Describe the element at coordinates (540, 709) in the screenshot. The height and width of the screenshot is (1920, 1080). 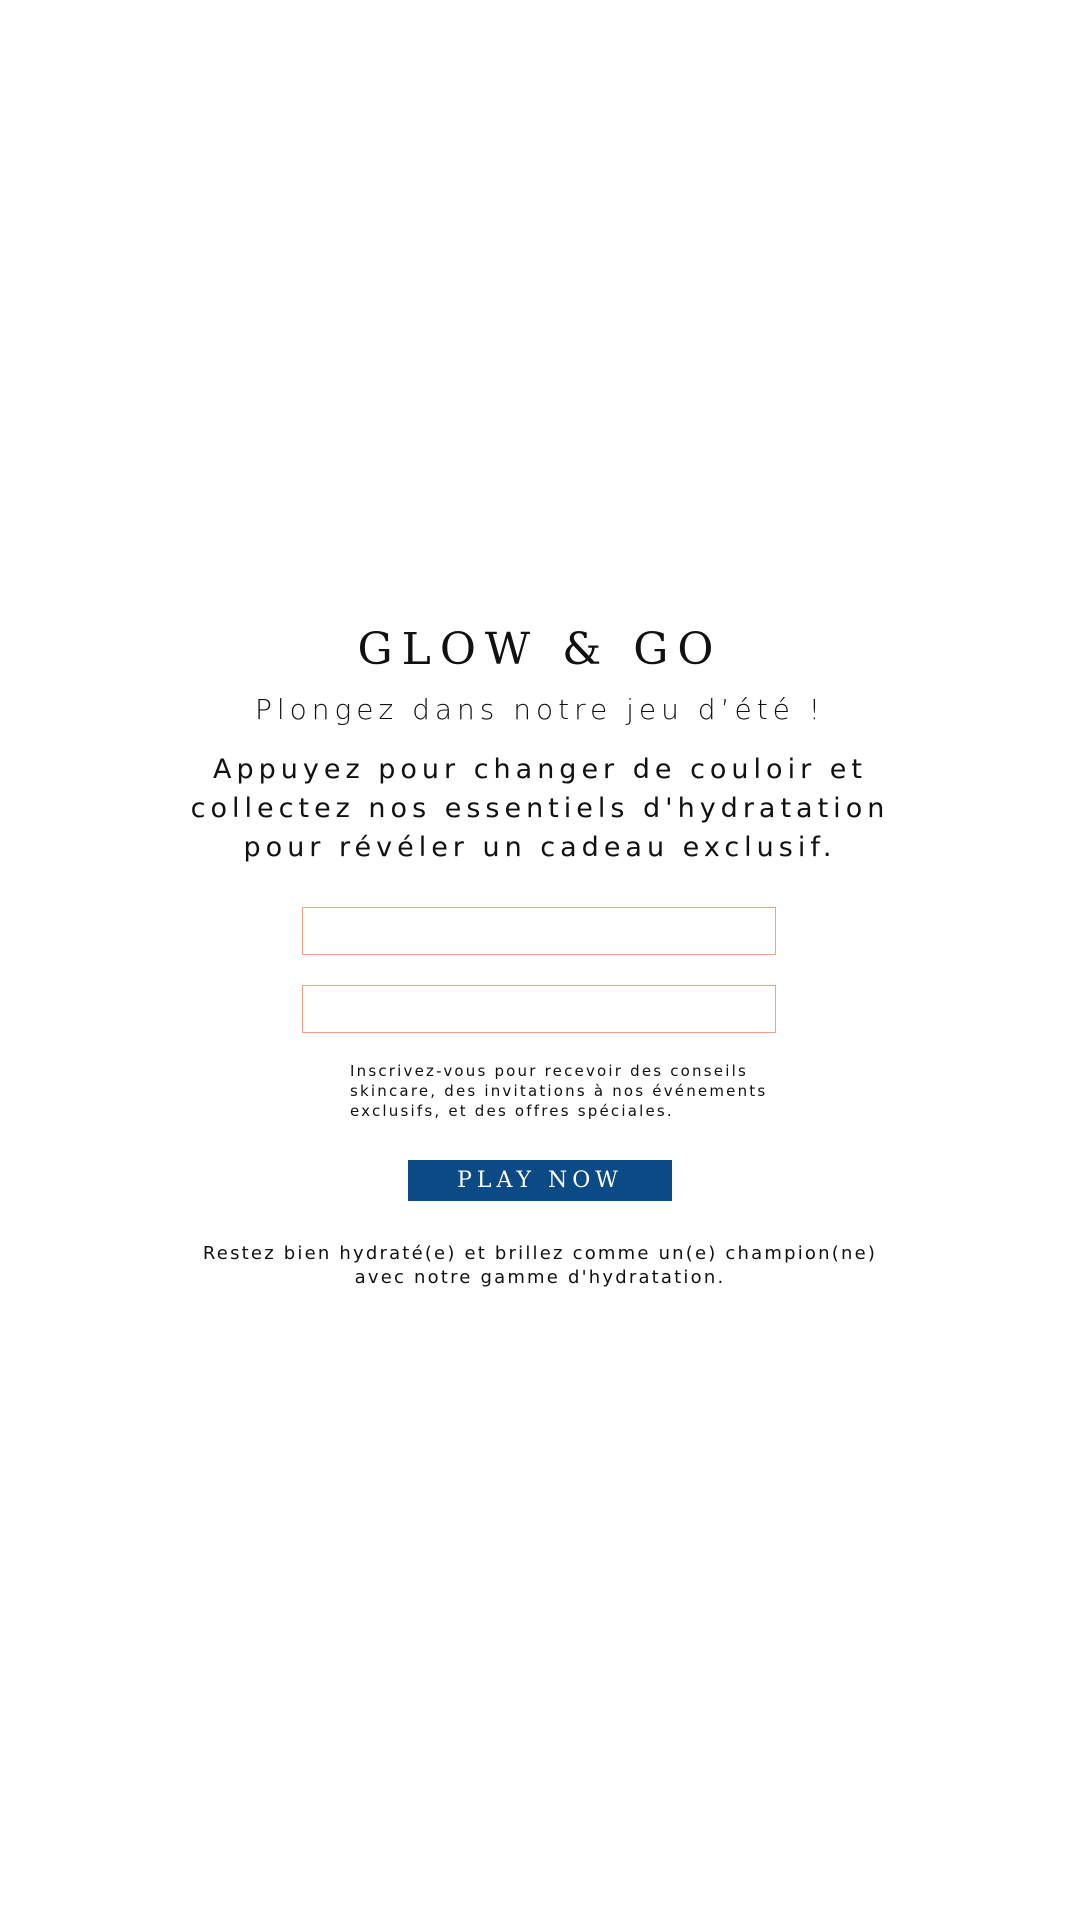
I see `page-subtitle: Plongez dans notre jeu d’été !` at that location.